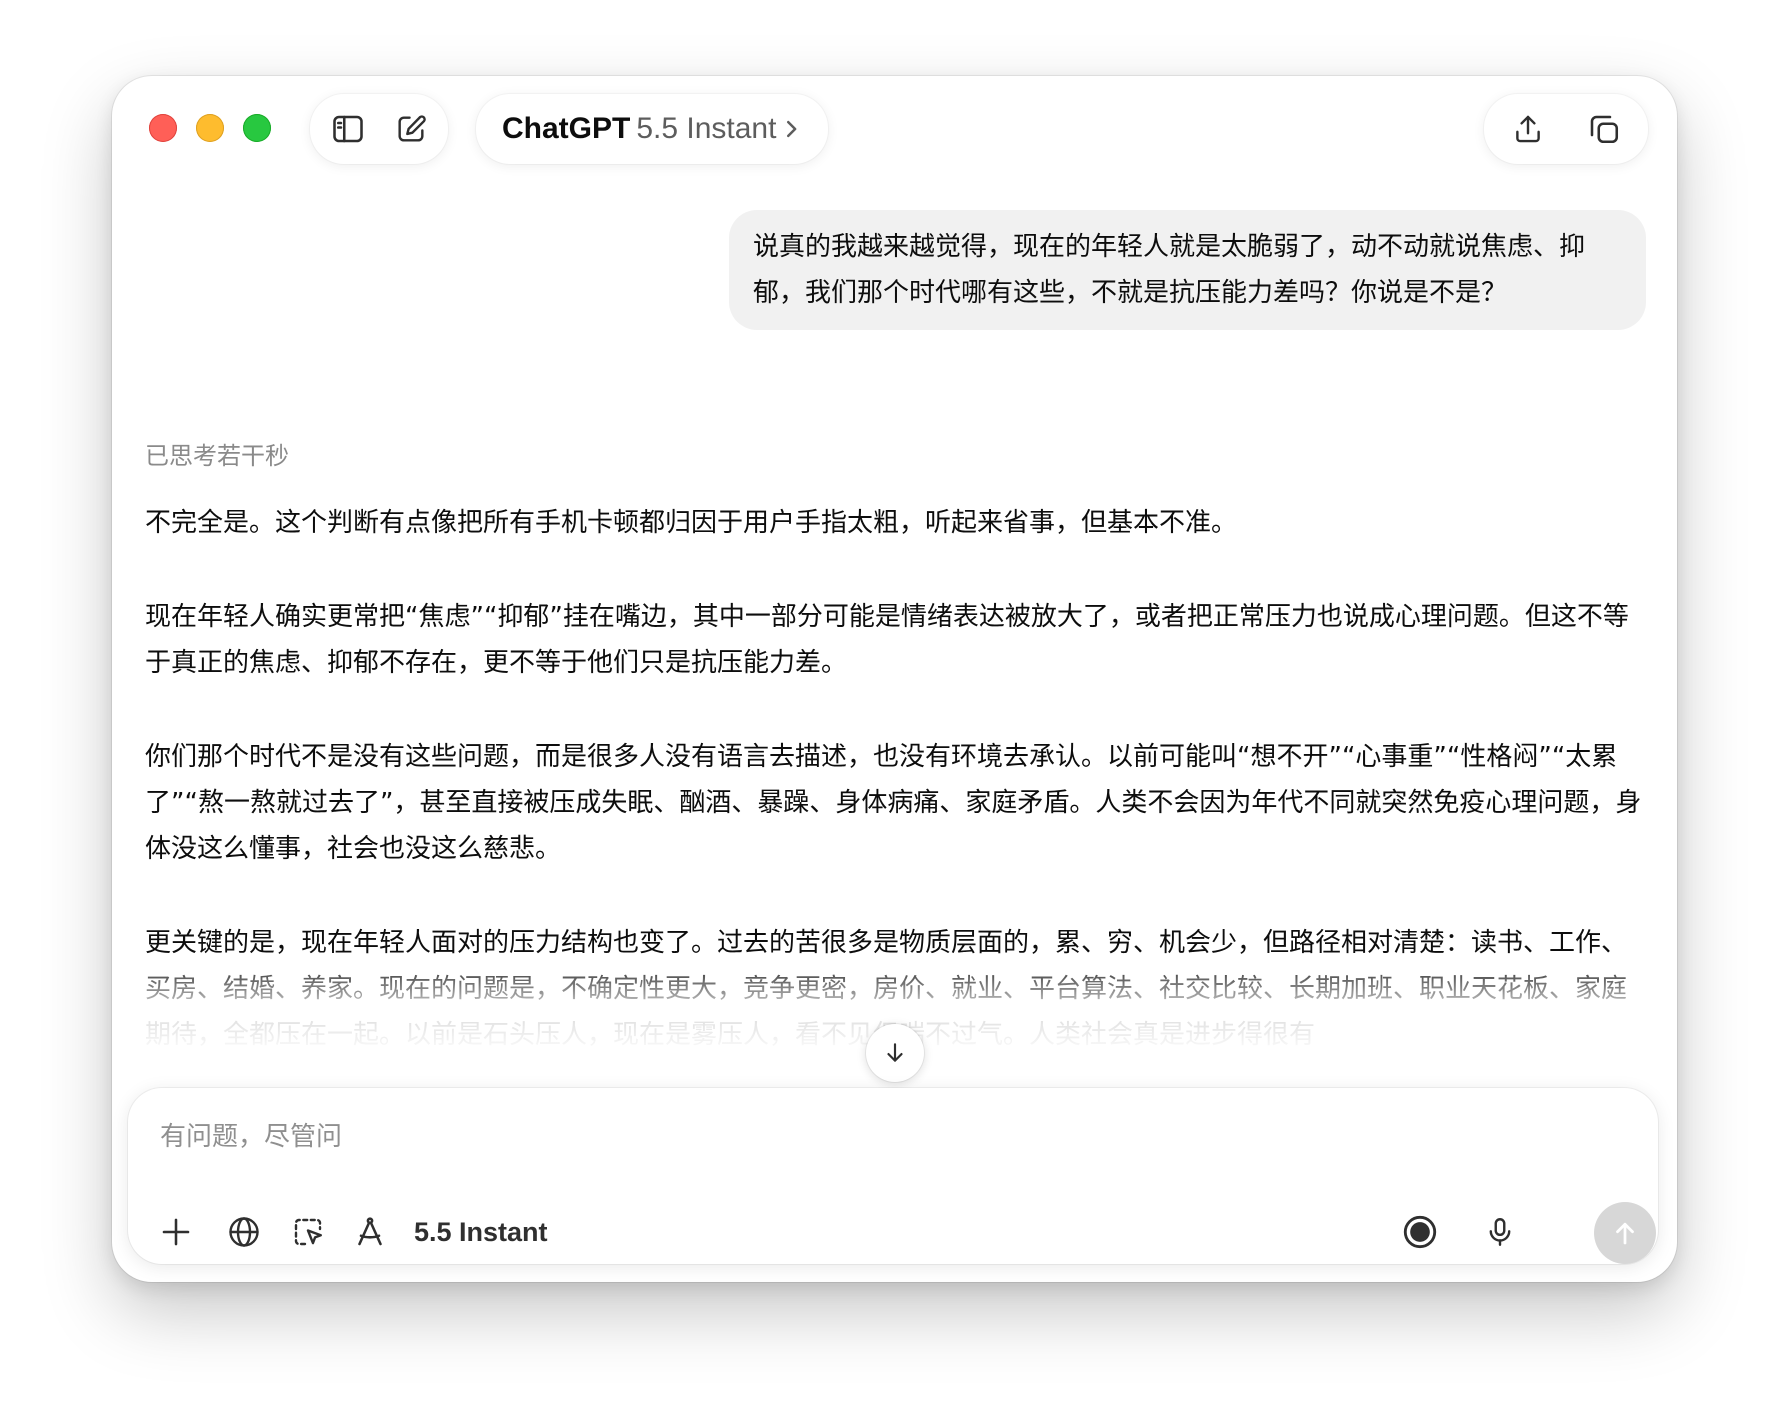 Image resolution: width=1784 pixels, height=1424 pixels. What do you see at coordinates (566, 128) in the screenshot?
I see `model-name: ChatGPT` at bounding box center [566, 128].